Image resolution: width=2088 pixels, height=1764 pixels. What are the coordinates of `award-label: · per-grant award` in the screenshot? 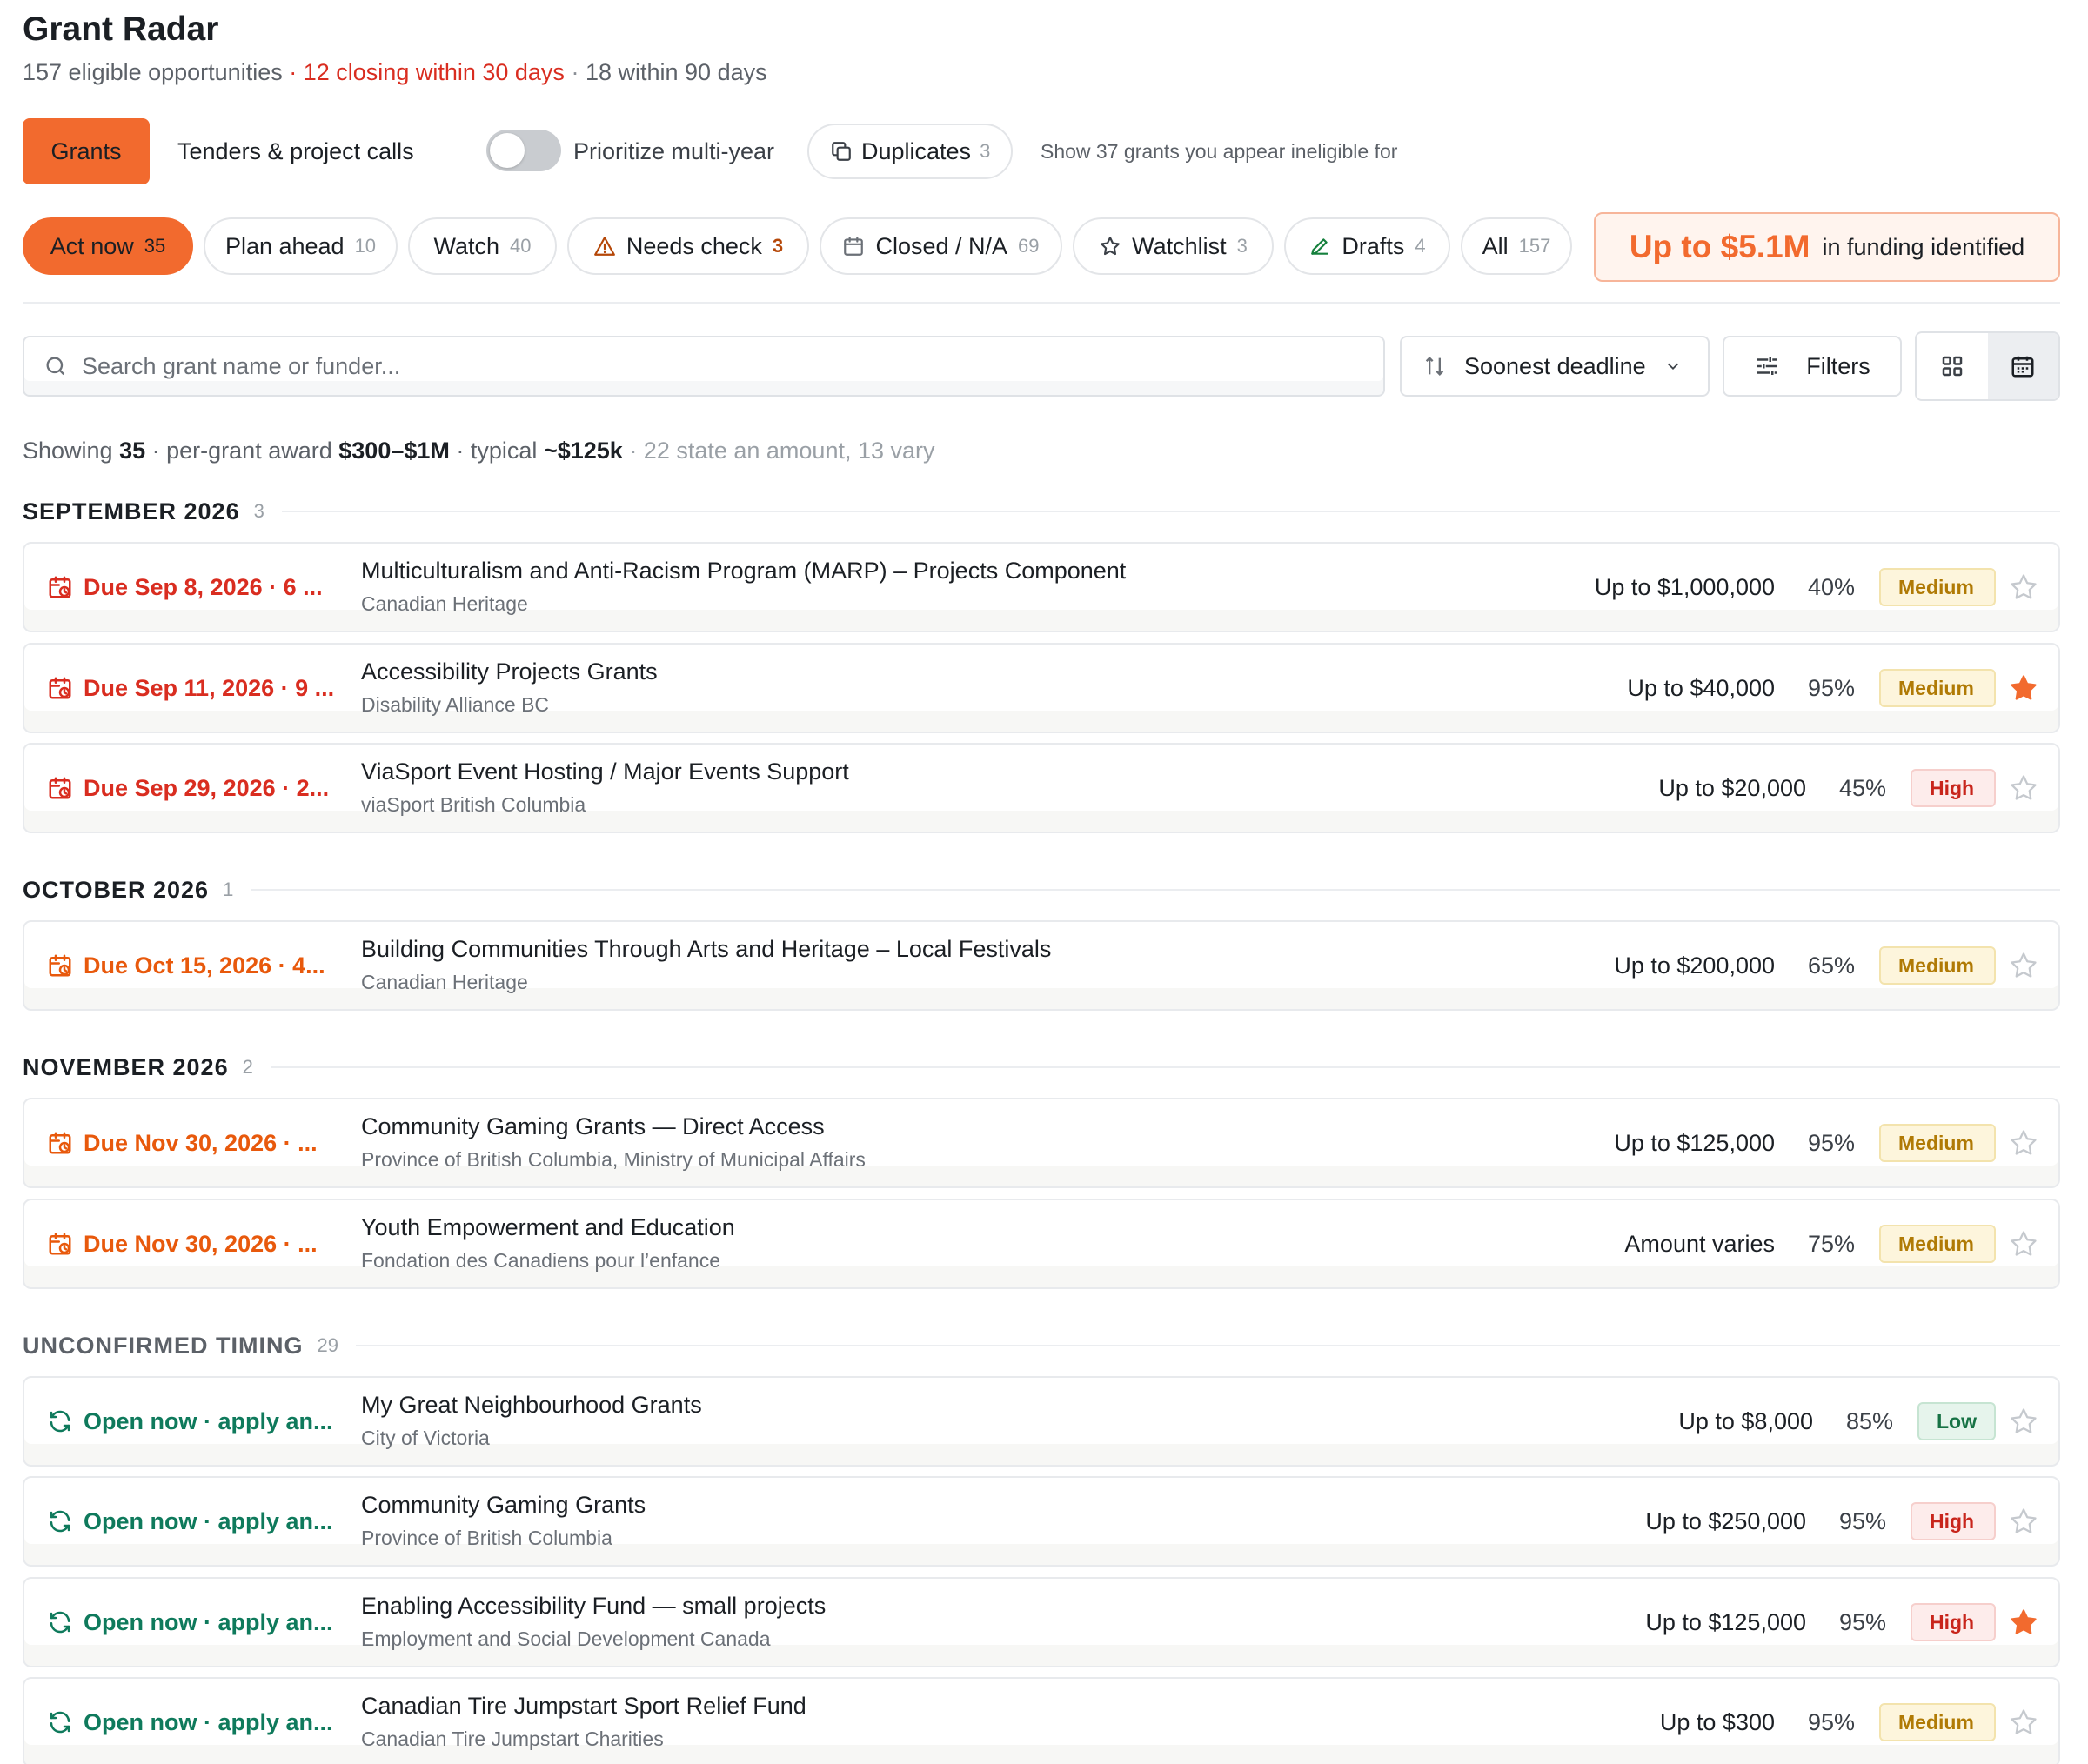 It's located at (241, 451).